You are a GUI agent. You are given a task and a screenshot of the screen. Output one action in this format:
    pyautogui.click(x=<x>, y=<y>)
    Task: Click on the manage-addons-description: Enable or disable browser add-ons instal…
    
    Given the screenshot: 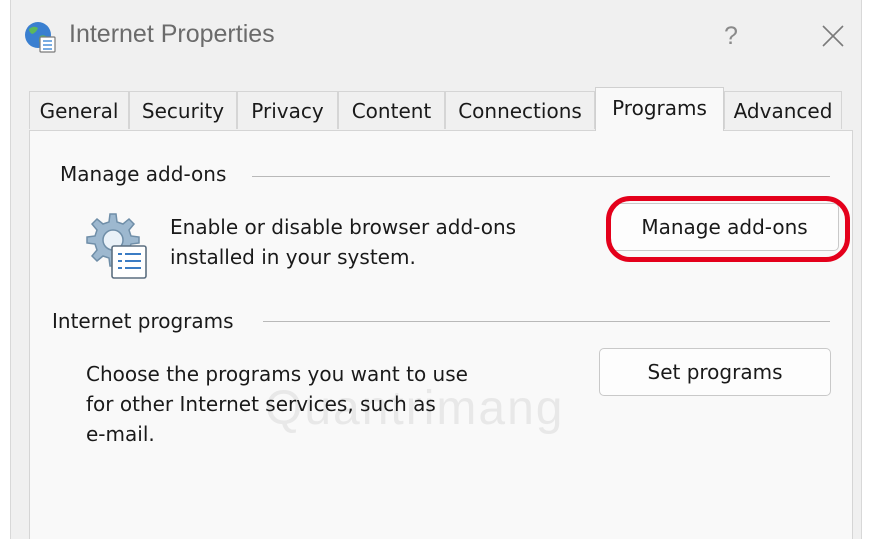 What is the action you would take?
    pyautogui.click(x=343, y=242)
    